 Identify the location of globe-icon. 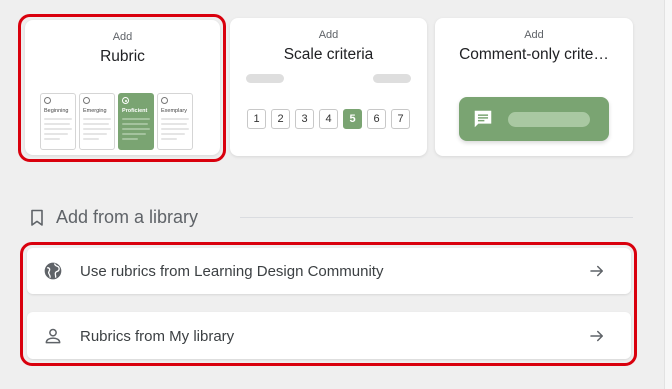
(53, 271).